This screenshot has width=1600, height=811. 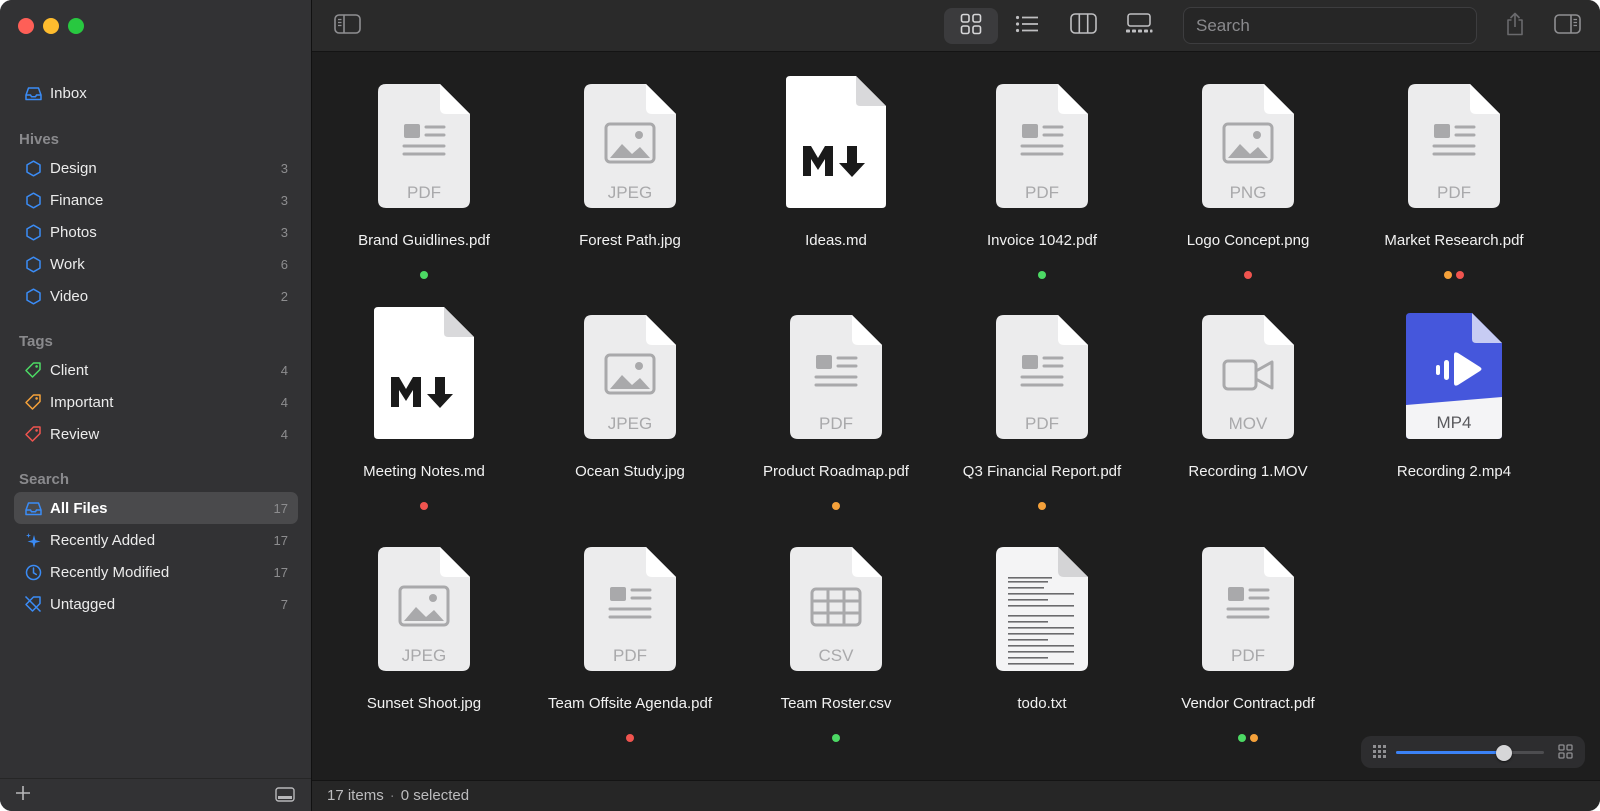 I want to click on file-item: PNG Logo Concept.png, so click(x=1248, y=168).